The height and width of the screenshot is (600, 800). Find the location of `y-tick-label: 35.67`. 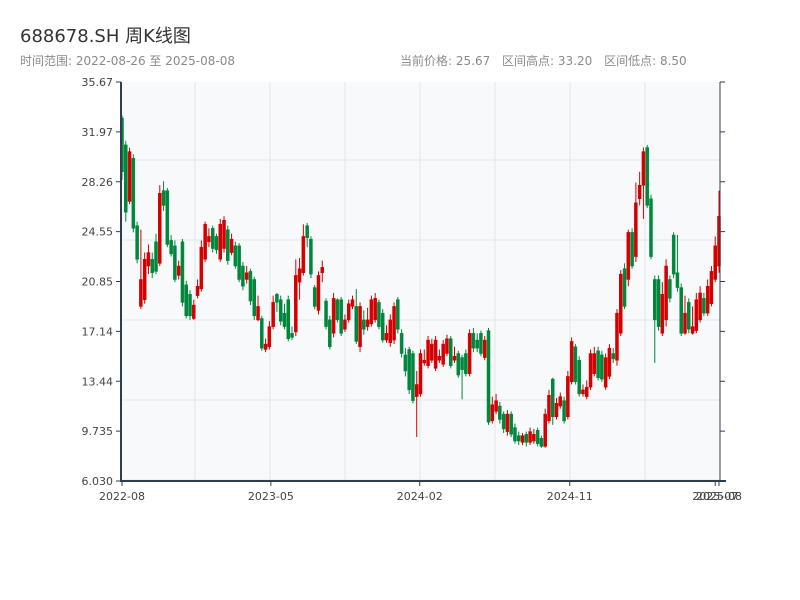

y-tick-label: 35.67 is located at coordinates (98, 82).